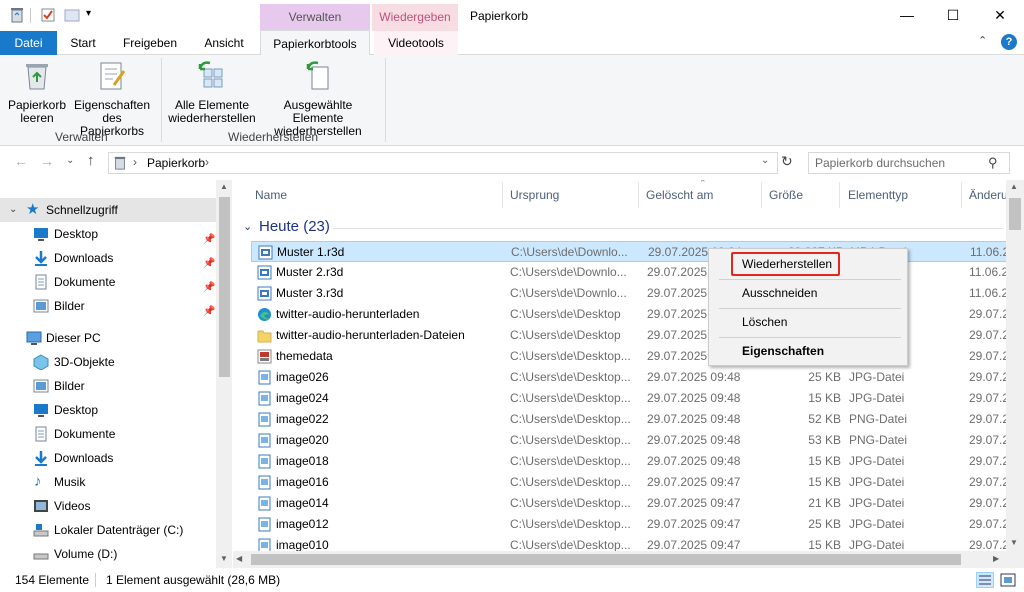 The image size is (1024, 592). What do you see at coordinates (224, 43) in the screenshot?
I see `tab-ansicht: Ansicht` at bounding box center [224, 43].